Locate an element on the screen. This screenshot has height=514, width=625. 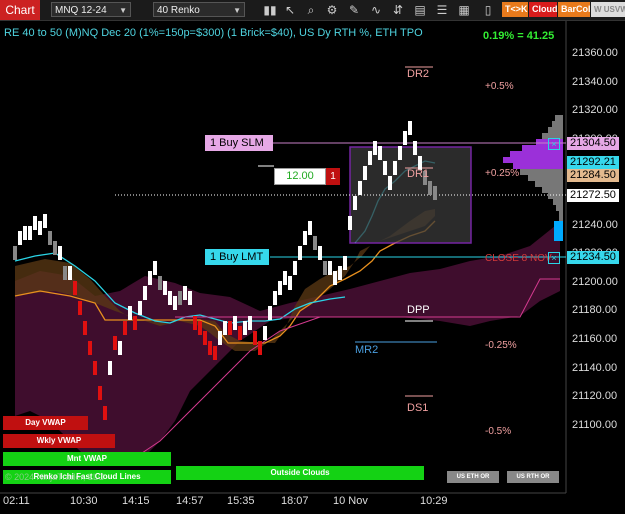
copyright-text: © 2024 NinjaTrader, LLC is located at coordinates (55, 477).